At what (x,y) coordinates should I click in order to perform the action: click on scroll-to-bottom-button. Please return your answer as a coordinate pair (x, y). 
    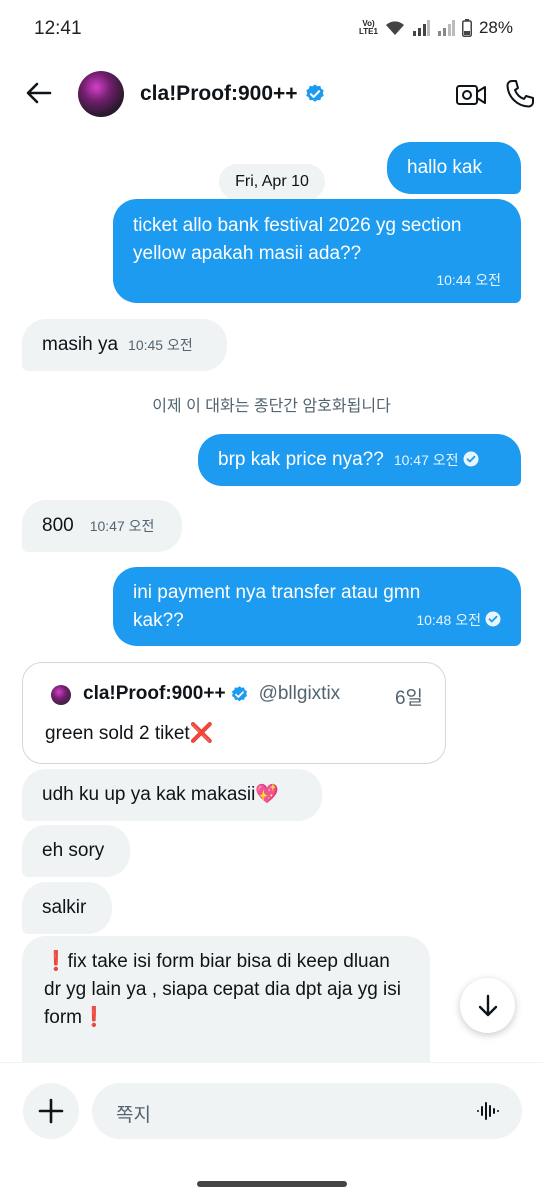
    Looking at the image, I should click on (487, 1005).